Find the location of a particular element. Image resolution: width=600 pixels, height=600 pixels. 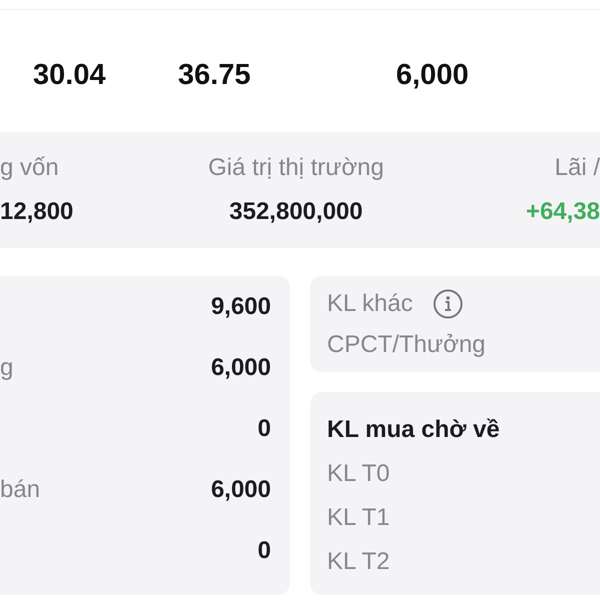

quantity-label: g is located at coordinates (7, 367).